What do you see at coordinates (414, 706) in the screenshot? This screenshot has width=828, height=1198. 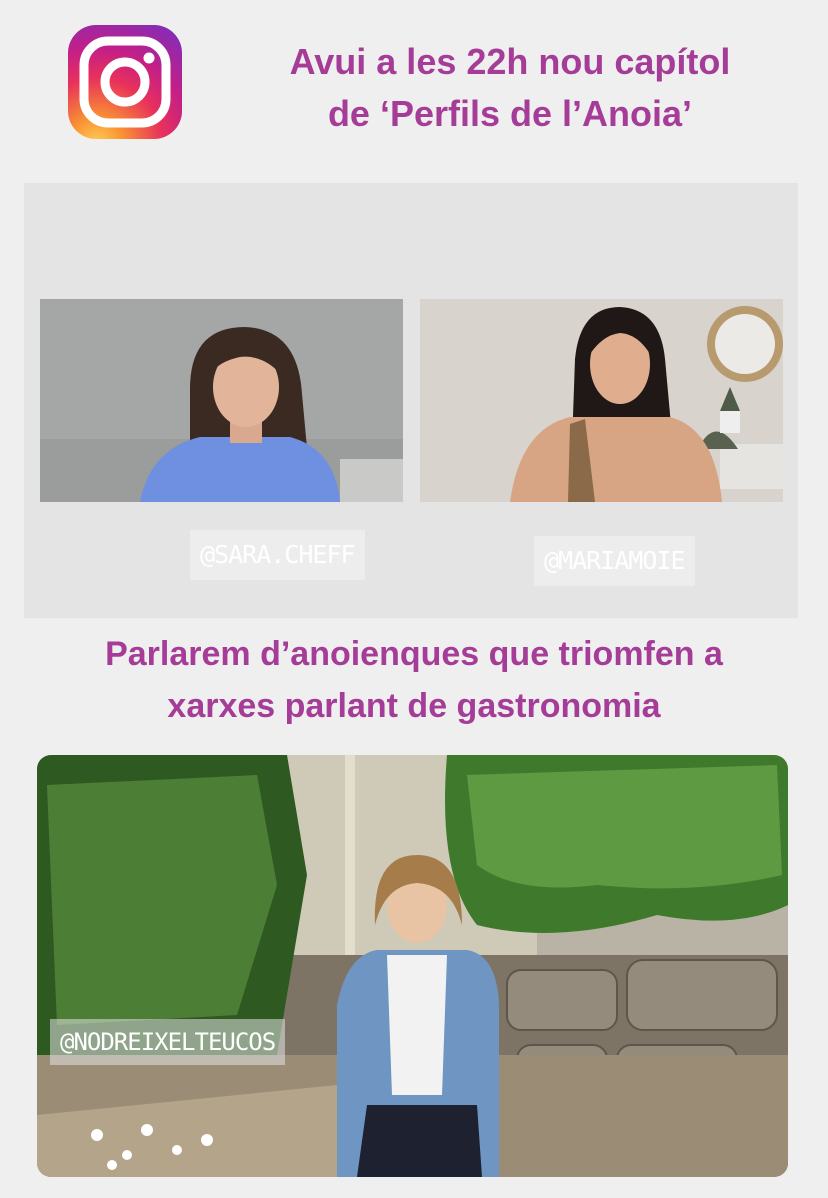 I see `subheadline-line-2: xarxes parlant de gastronomia` at bounding box center [414, 706].